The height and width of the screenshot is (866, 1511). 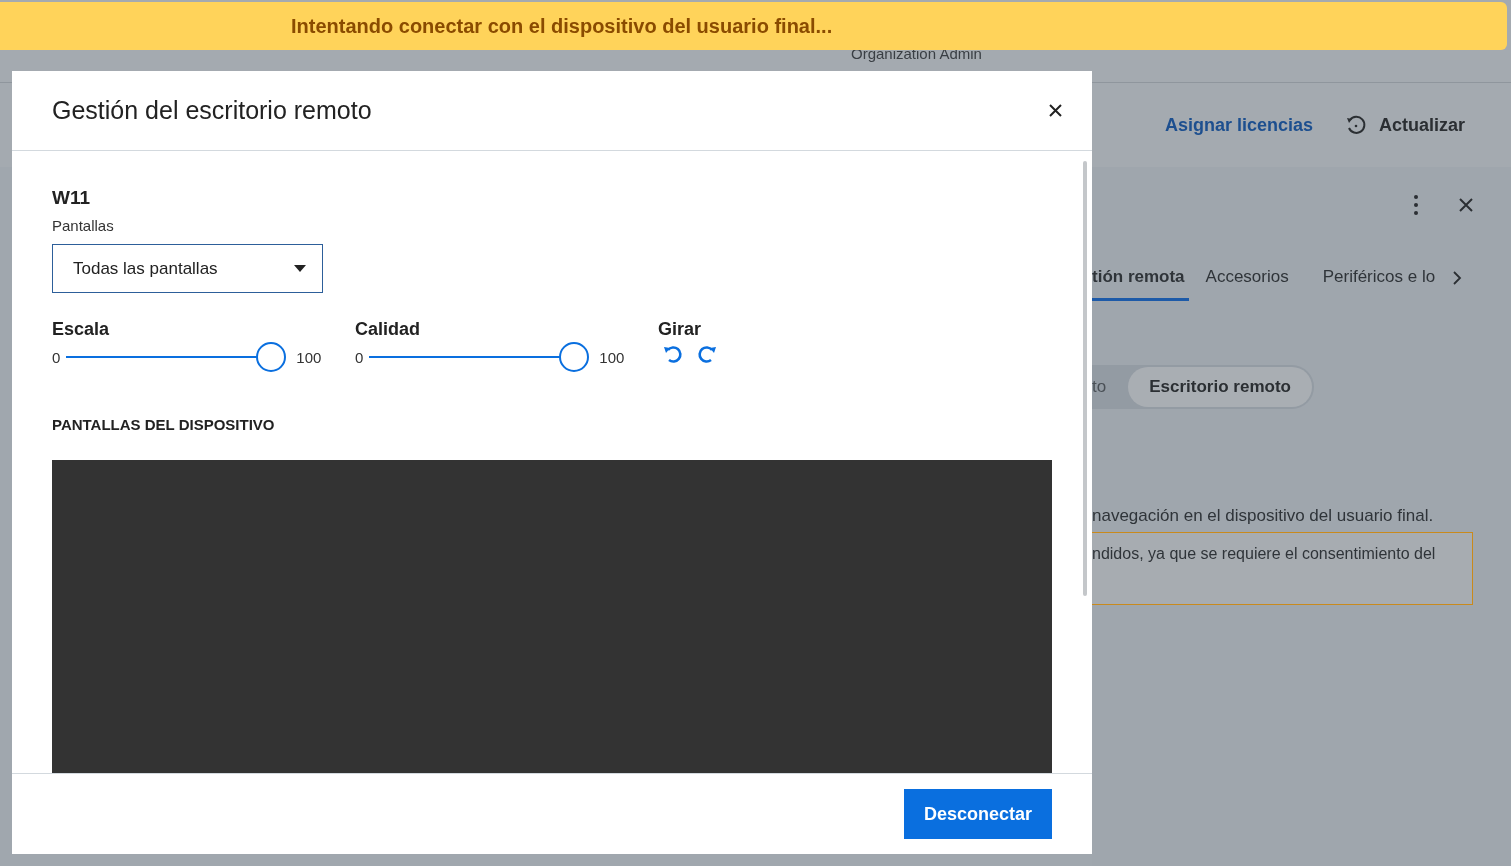 I want to click on screens-dropdown: Todas las pantallas, so click(x=187, y=268).